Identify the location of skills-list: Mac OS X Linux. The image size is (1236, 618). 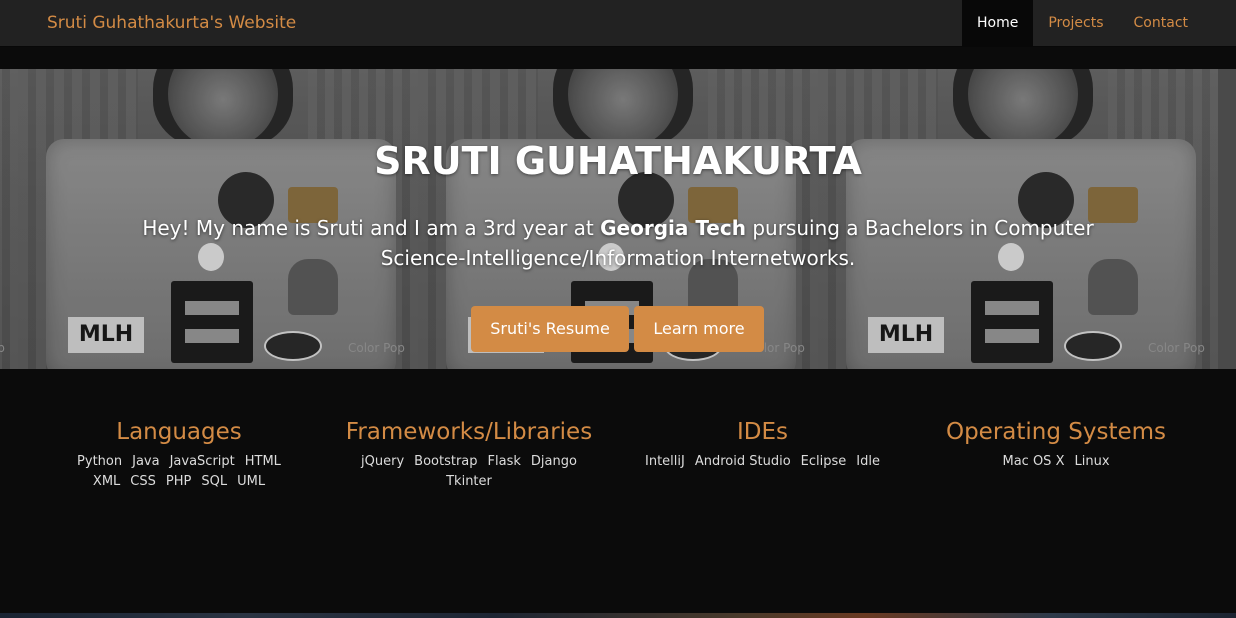
(1056, 462).